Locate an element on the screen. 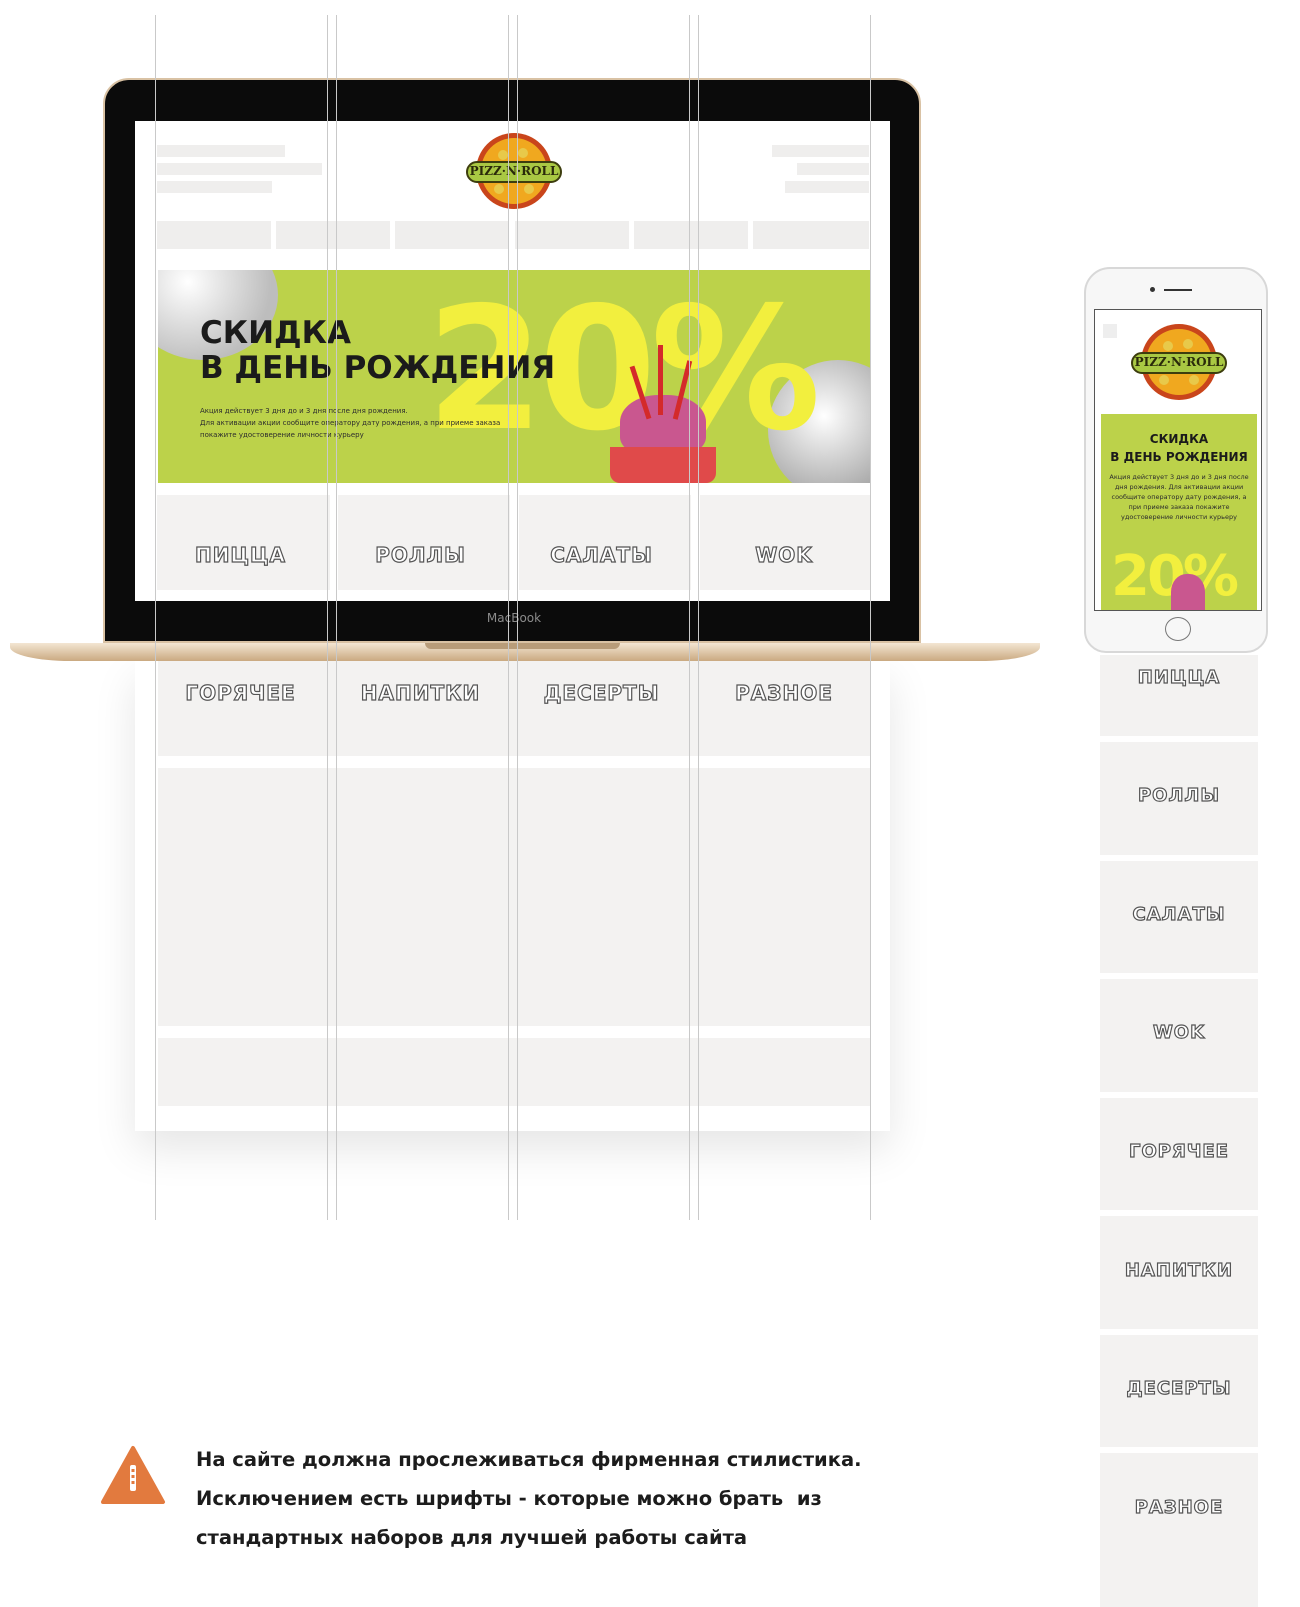 The image size is (1300, 1607). category-label-pizza: ПИЦЦА is located at coordinates (240, 554).